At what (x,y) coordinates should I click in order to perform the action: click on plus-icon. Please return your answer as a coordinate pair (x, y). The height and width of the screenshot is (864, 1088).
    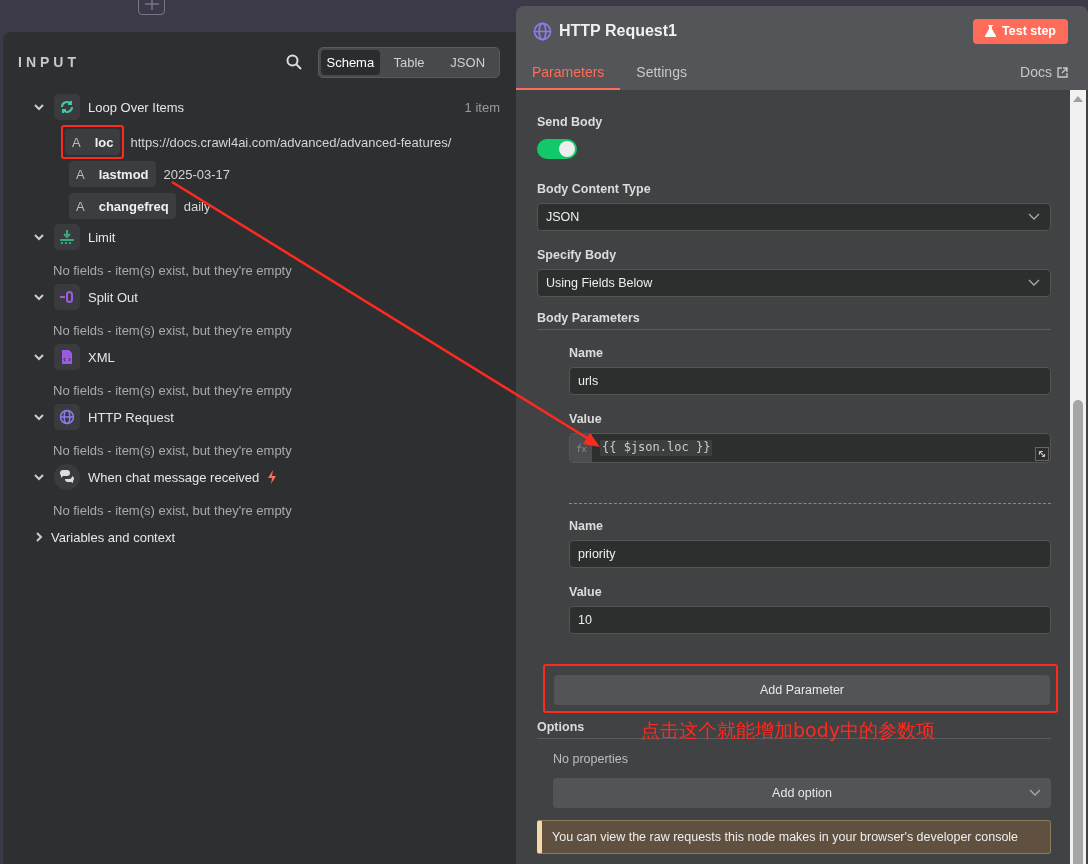
    Looking at the image, I should click on (151, 5).